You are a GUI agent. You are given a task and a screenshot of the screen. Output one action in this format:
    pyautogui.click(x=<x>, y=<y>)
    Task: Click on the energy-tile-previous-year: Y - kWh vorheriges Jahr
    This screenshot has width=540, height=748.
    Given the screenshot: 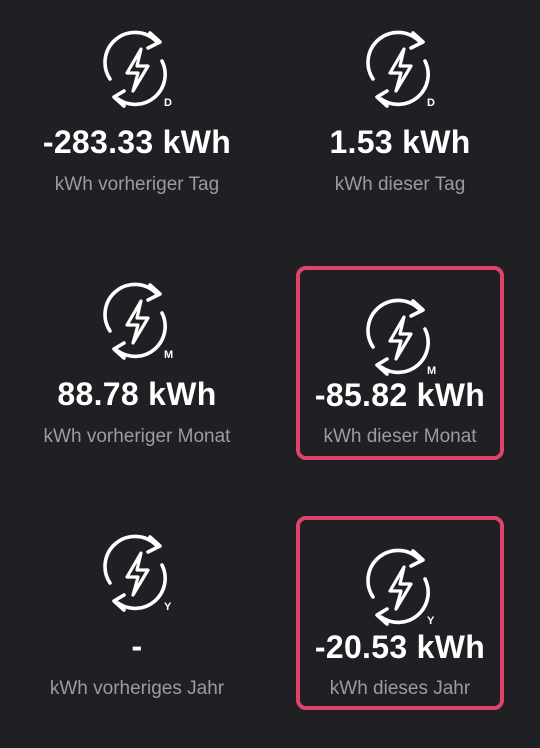 What is the action you would take?
    pyautogui.click(x=137, y=619)
    